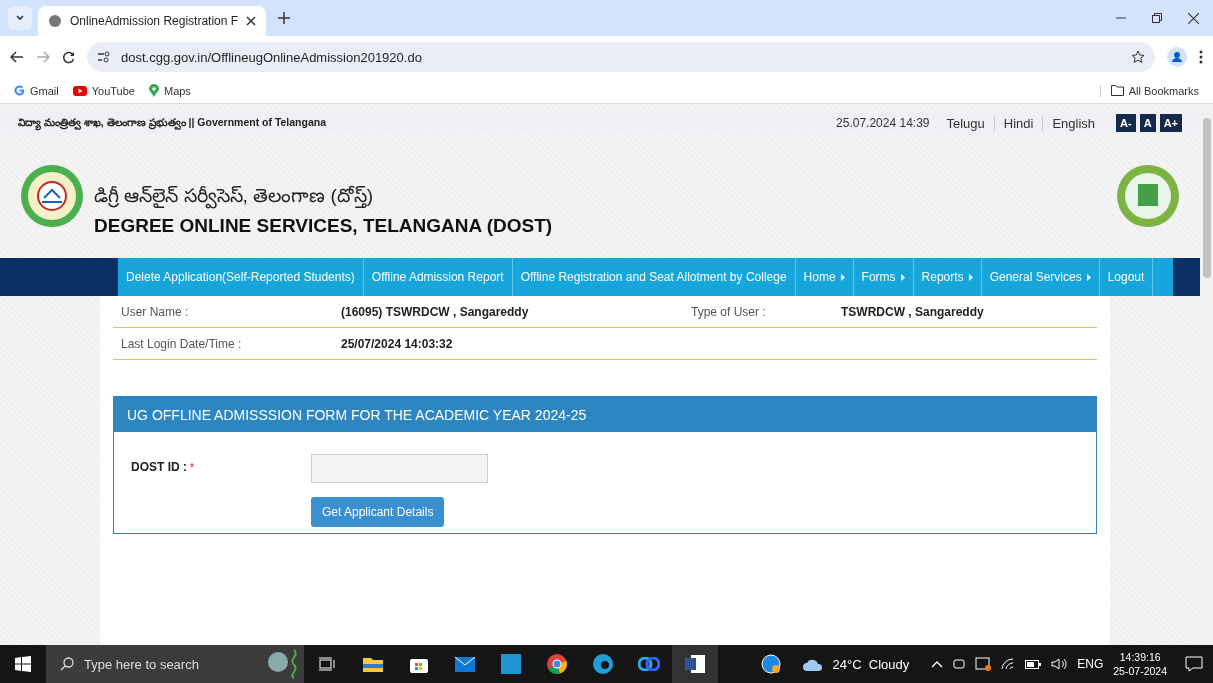 The width and height of the screenshot is (1213, 683). I want to click on task-view-icon, so click(327, 664).